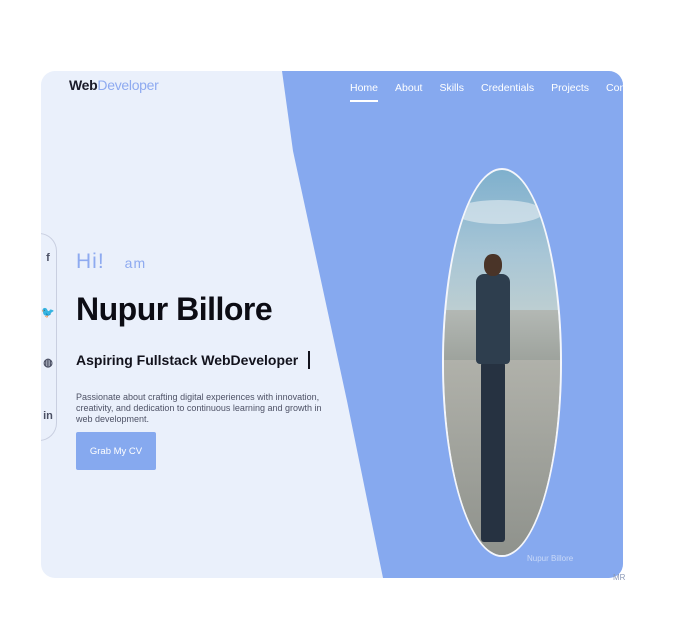  I want to click on linkedin-icon: in, so click(48, 416).